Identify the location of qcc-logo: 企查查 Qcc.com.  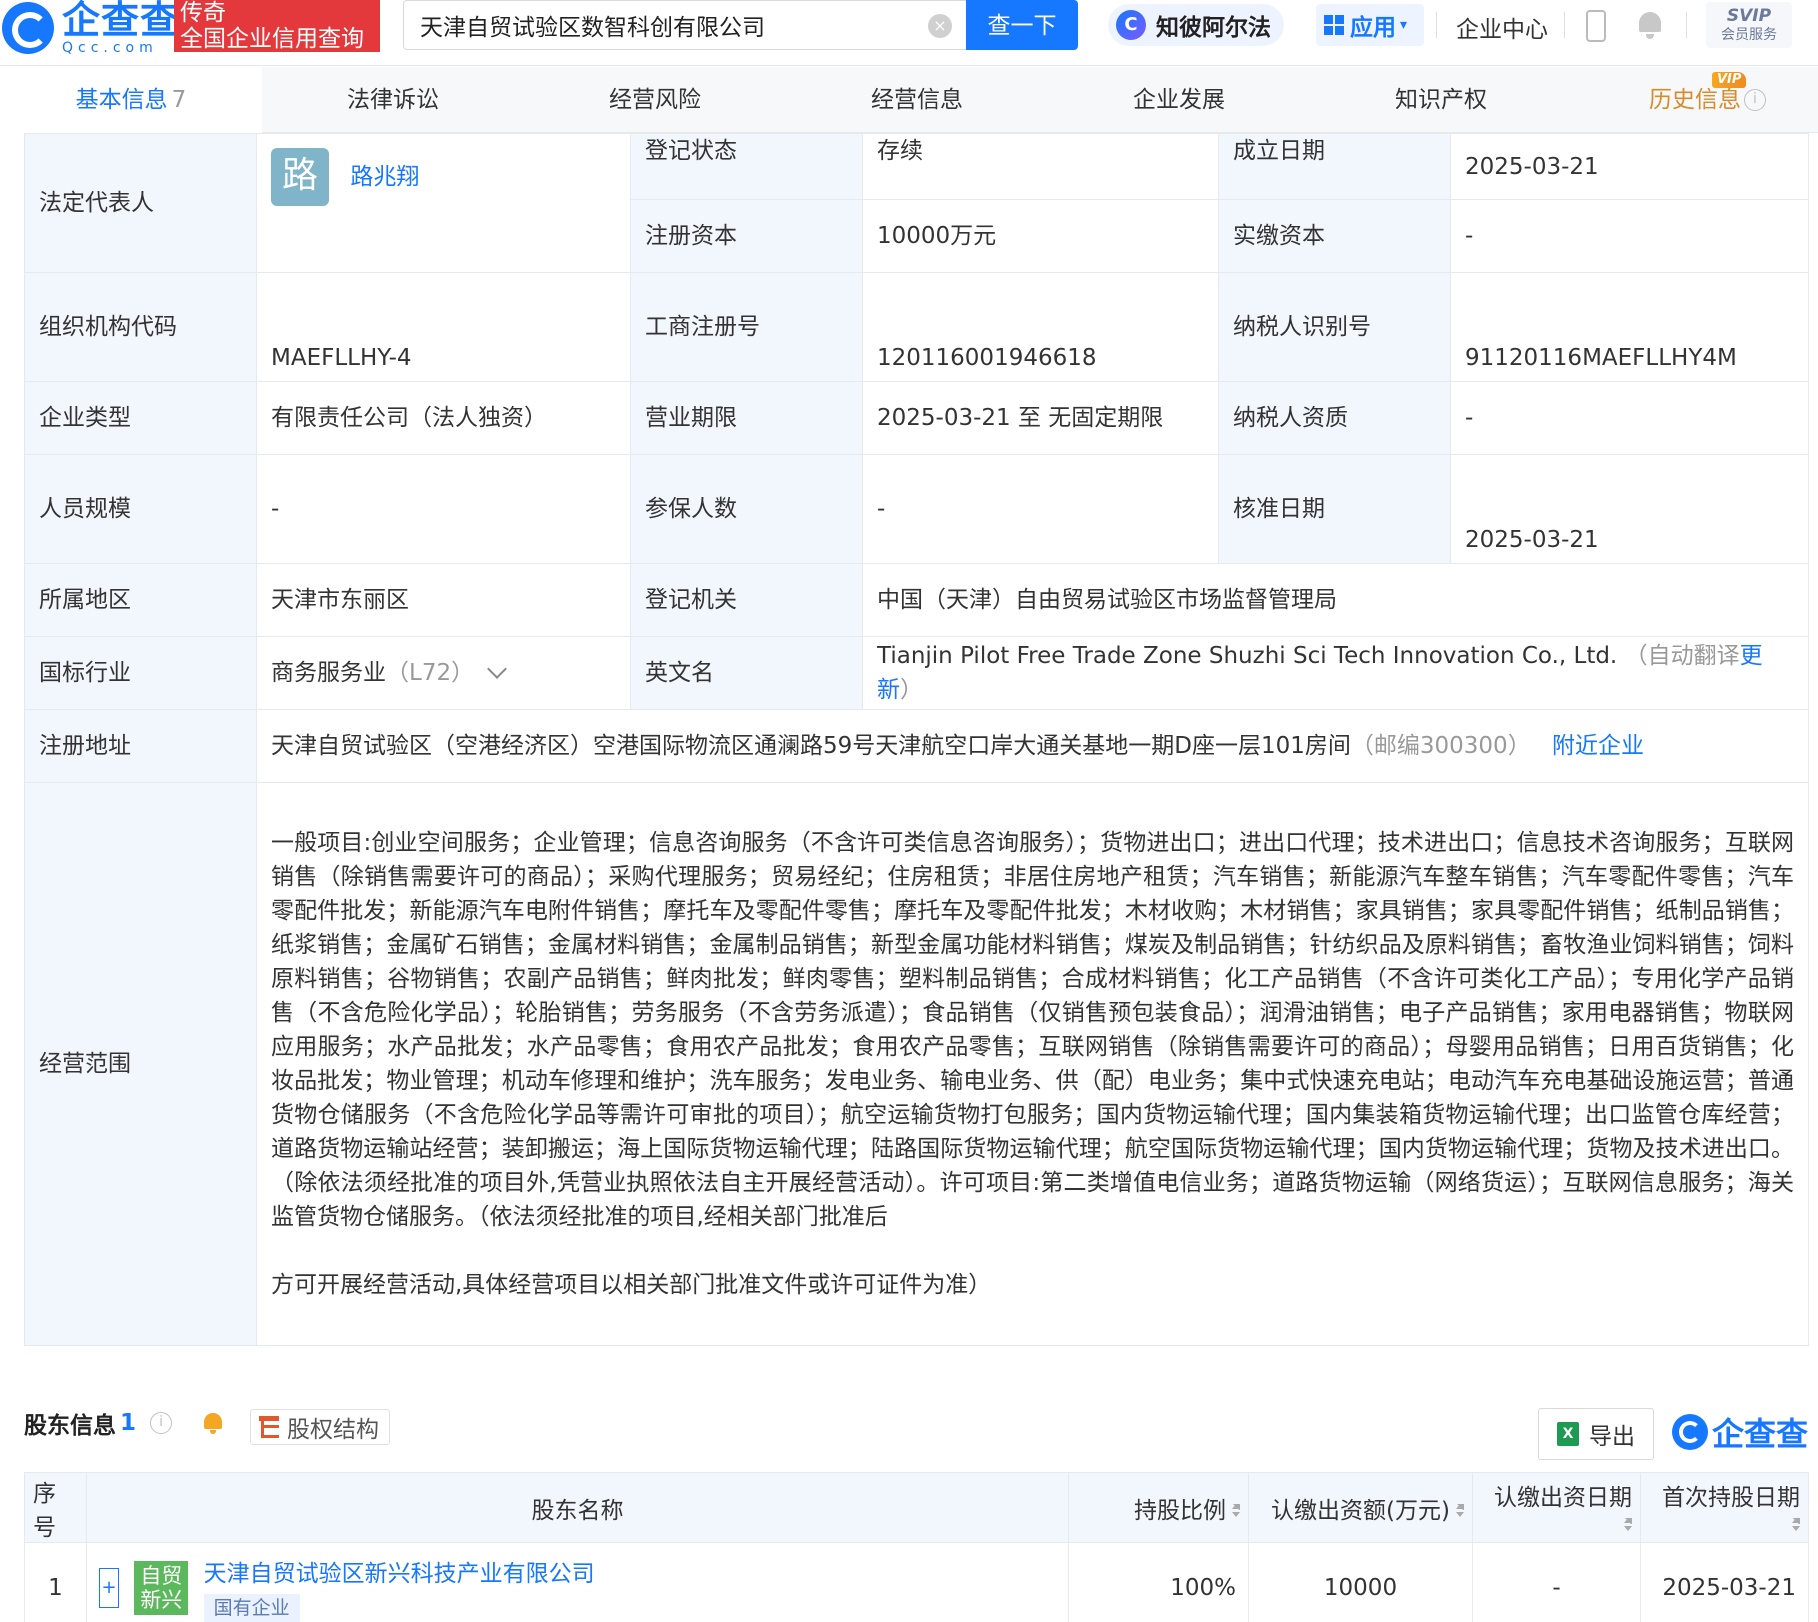
(89, 28).